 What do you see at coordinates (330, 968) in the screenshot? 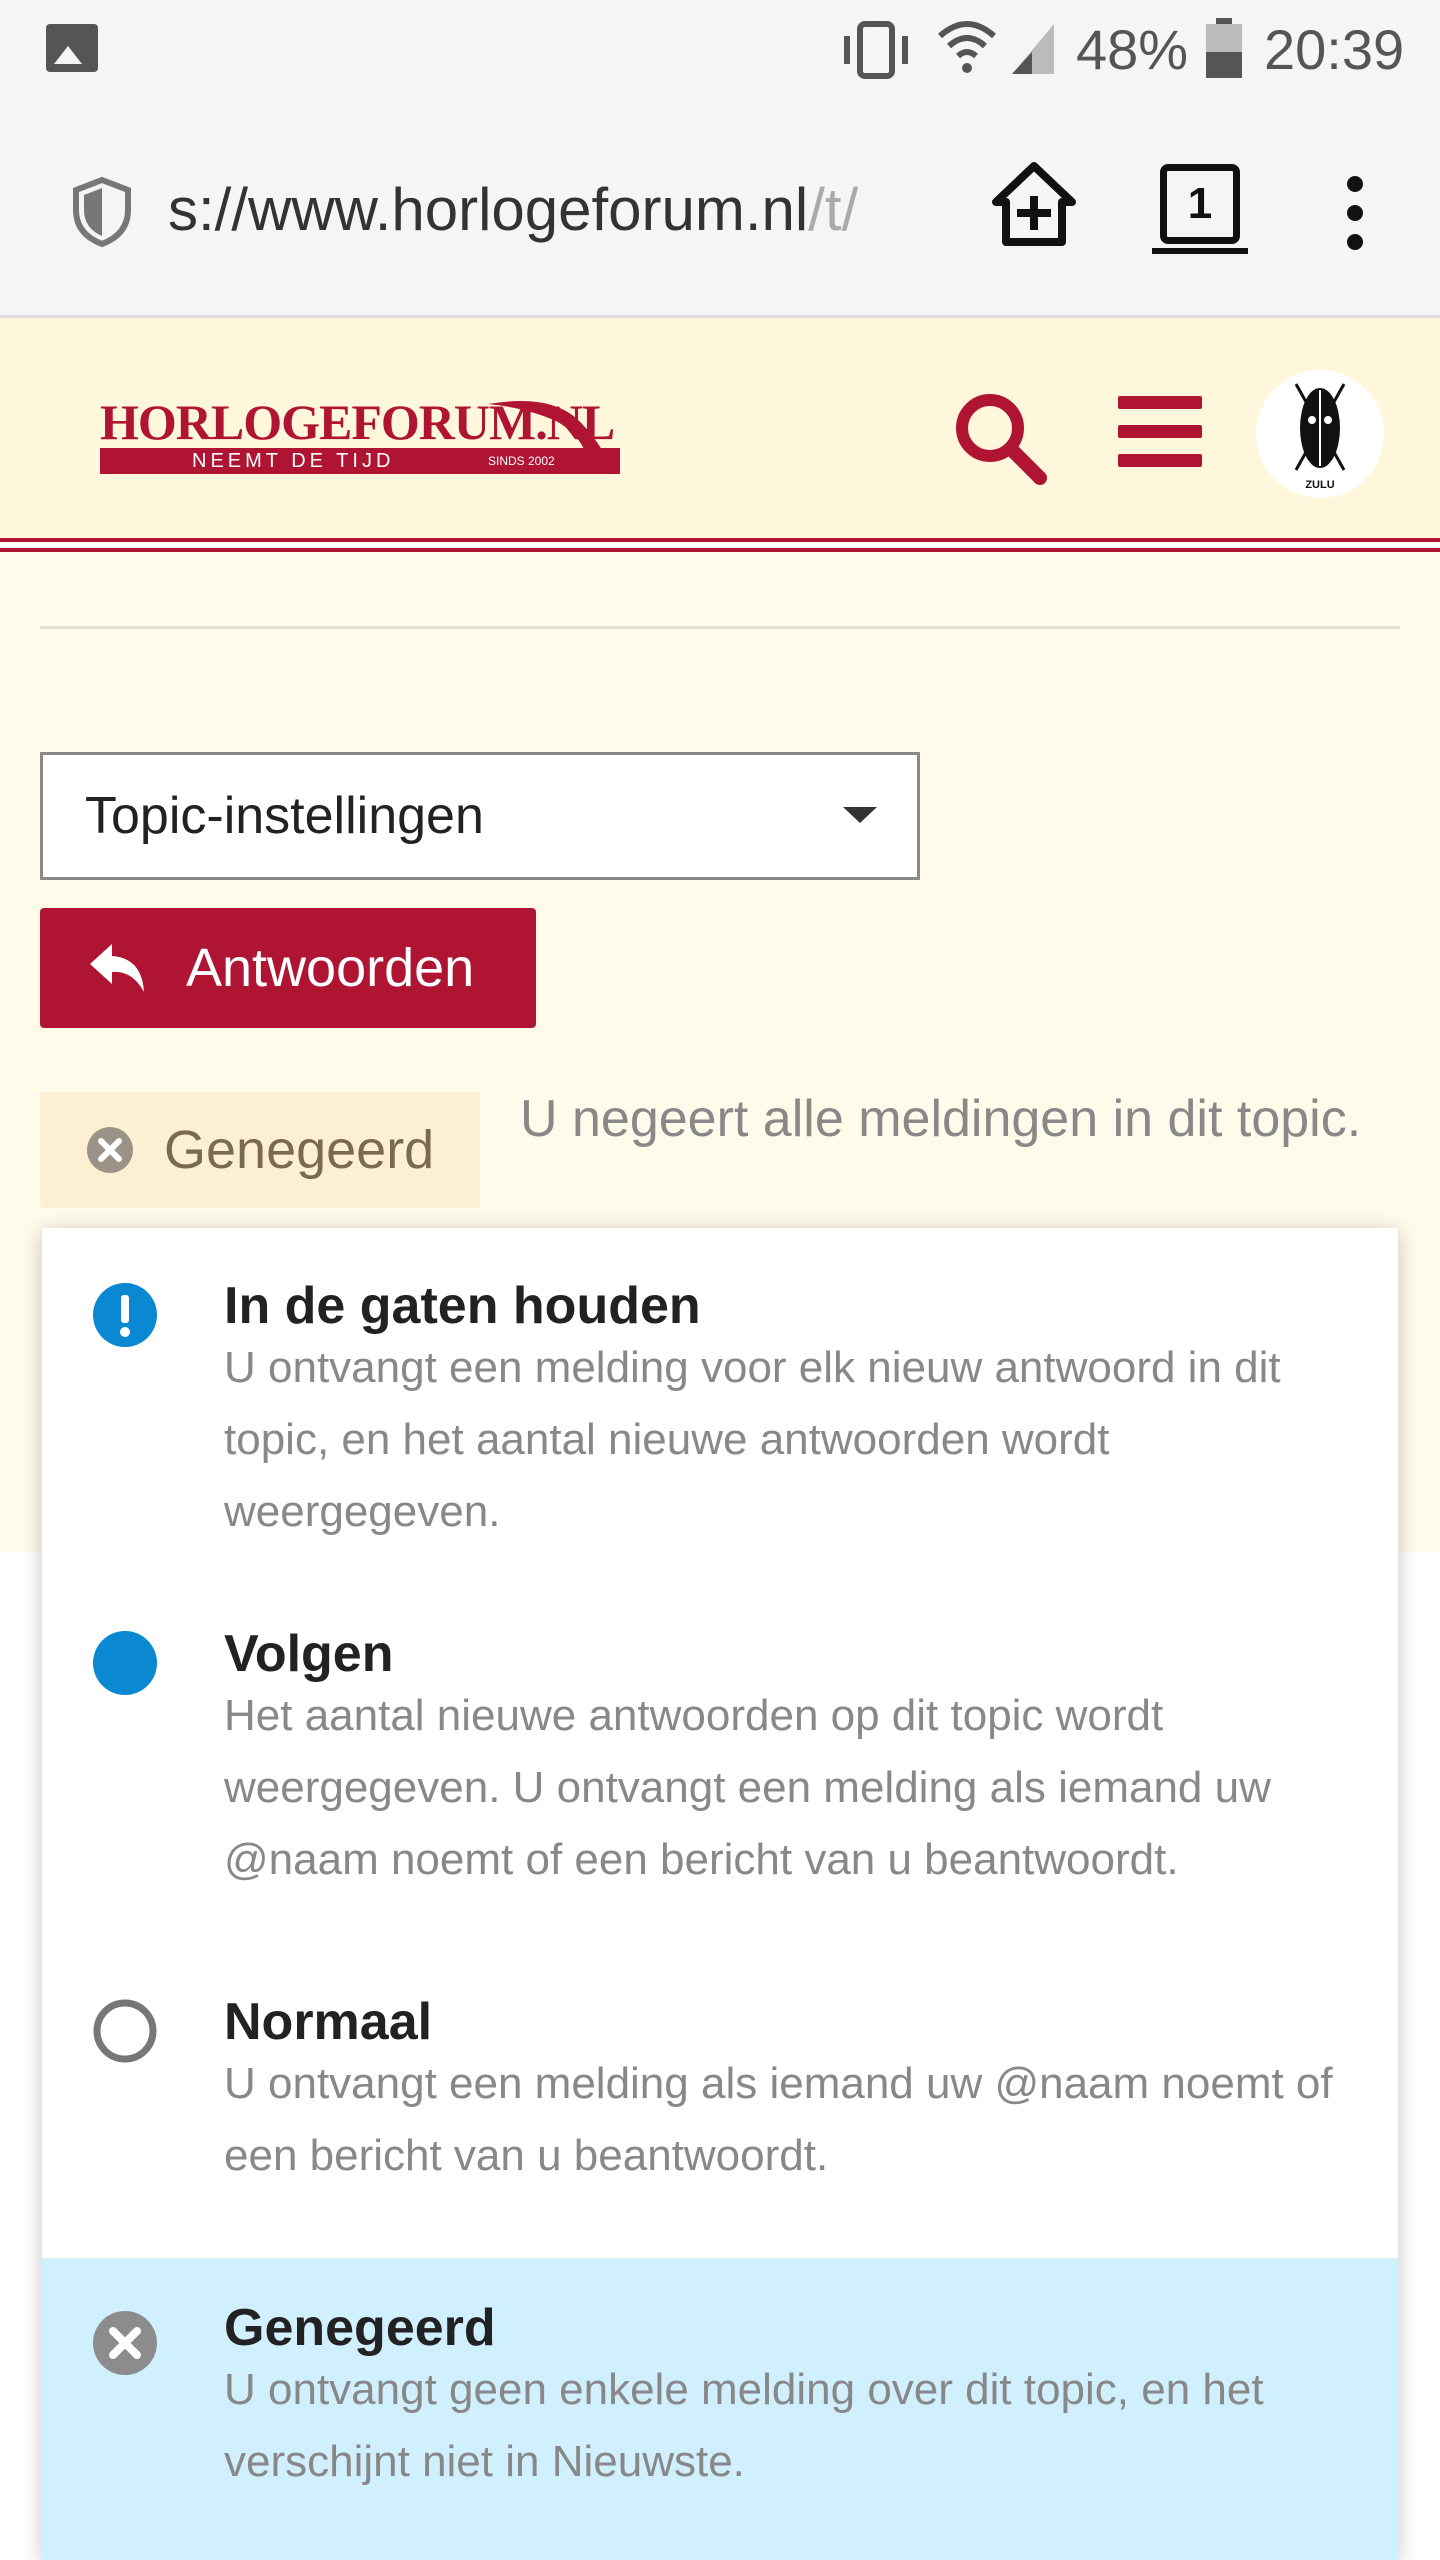
I see `reply-button-label: Antwoorden` at bounding box center [330, 968].